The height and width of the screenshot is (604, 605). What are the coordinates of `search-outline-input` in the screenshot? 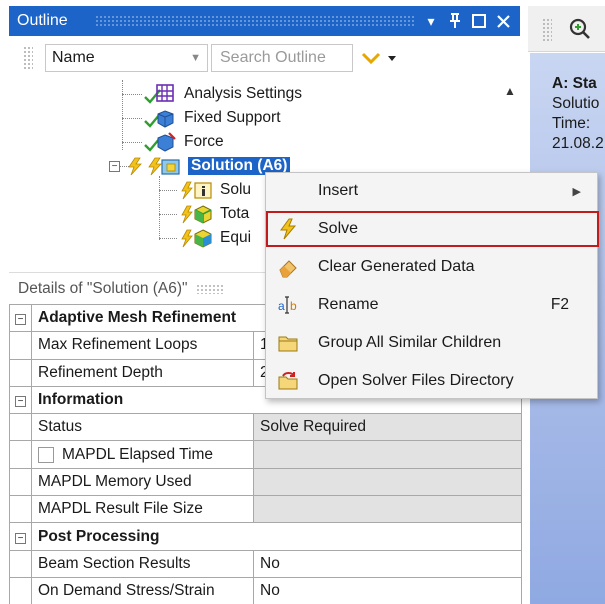 It's located at (282, 58).